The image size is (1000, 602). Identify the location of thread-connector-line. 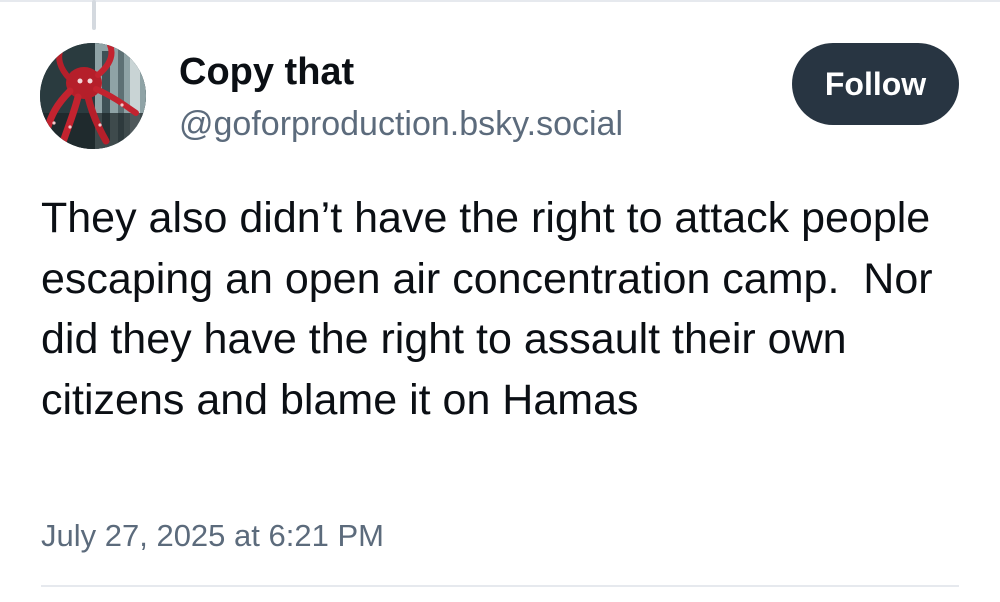
(94, 15).